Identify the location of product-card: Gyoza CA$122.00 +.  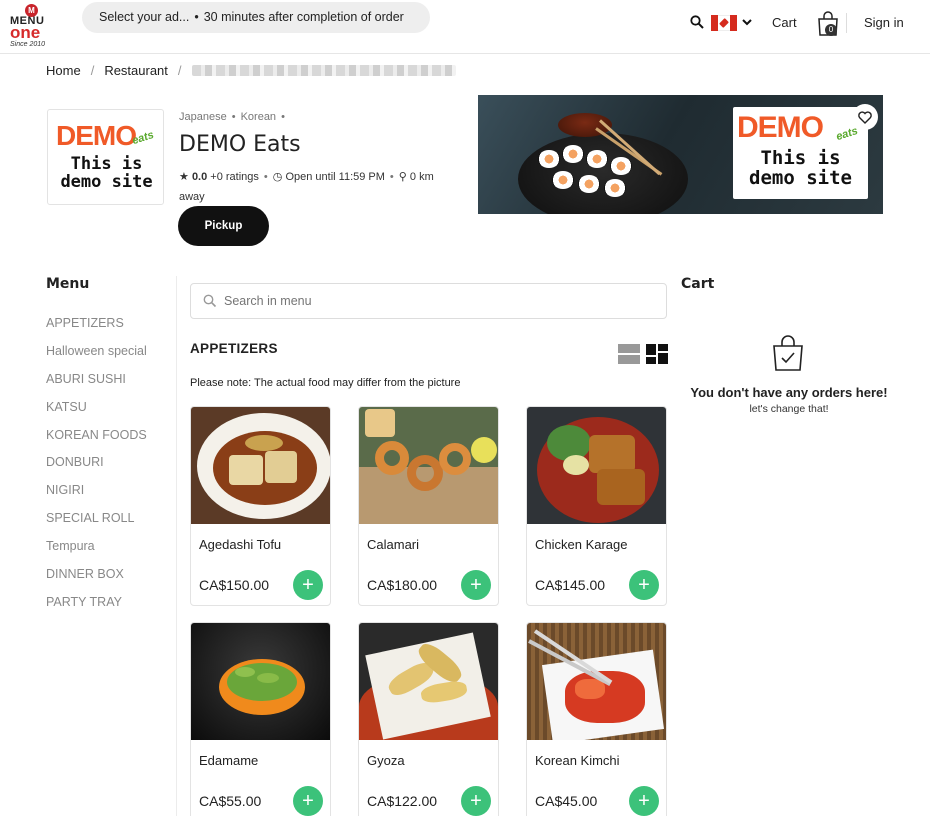
(428, 719).